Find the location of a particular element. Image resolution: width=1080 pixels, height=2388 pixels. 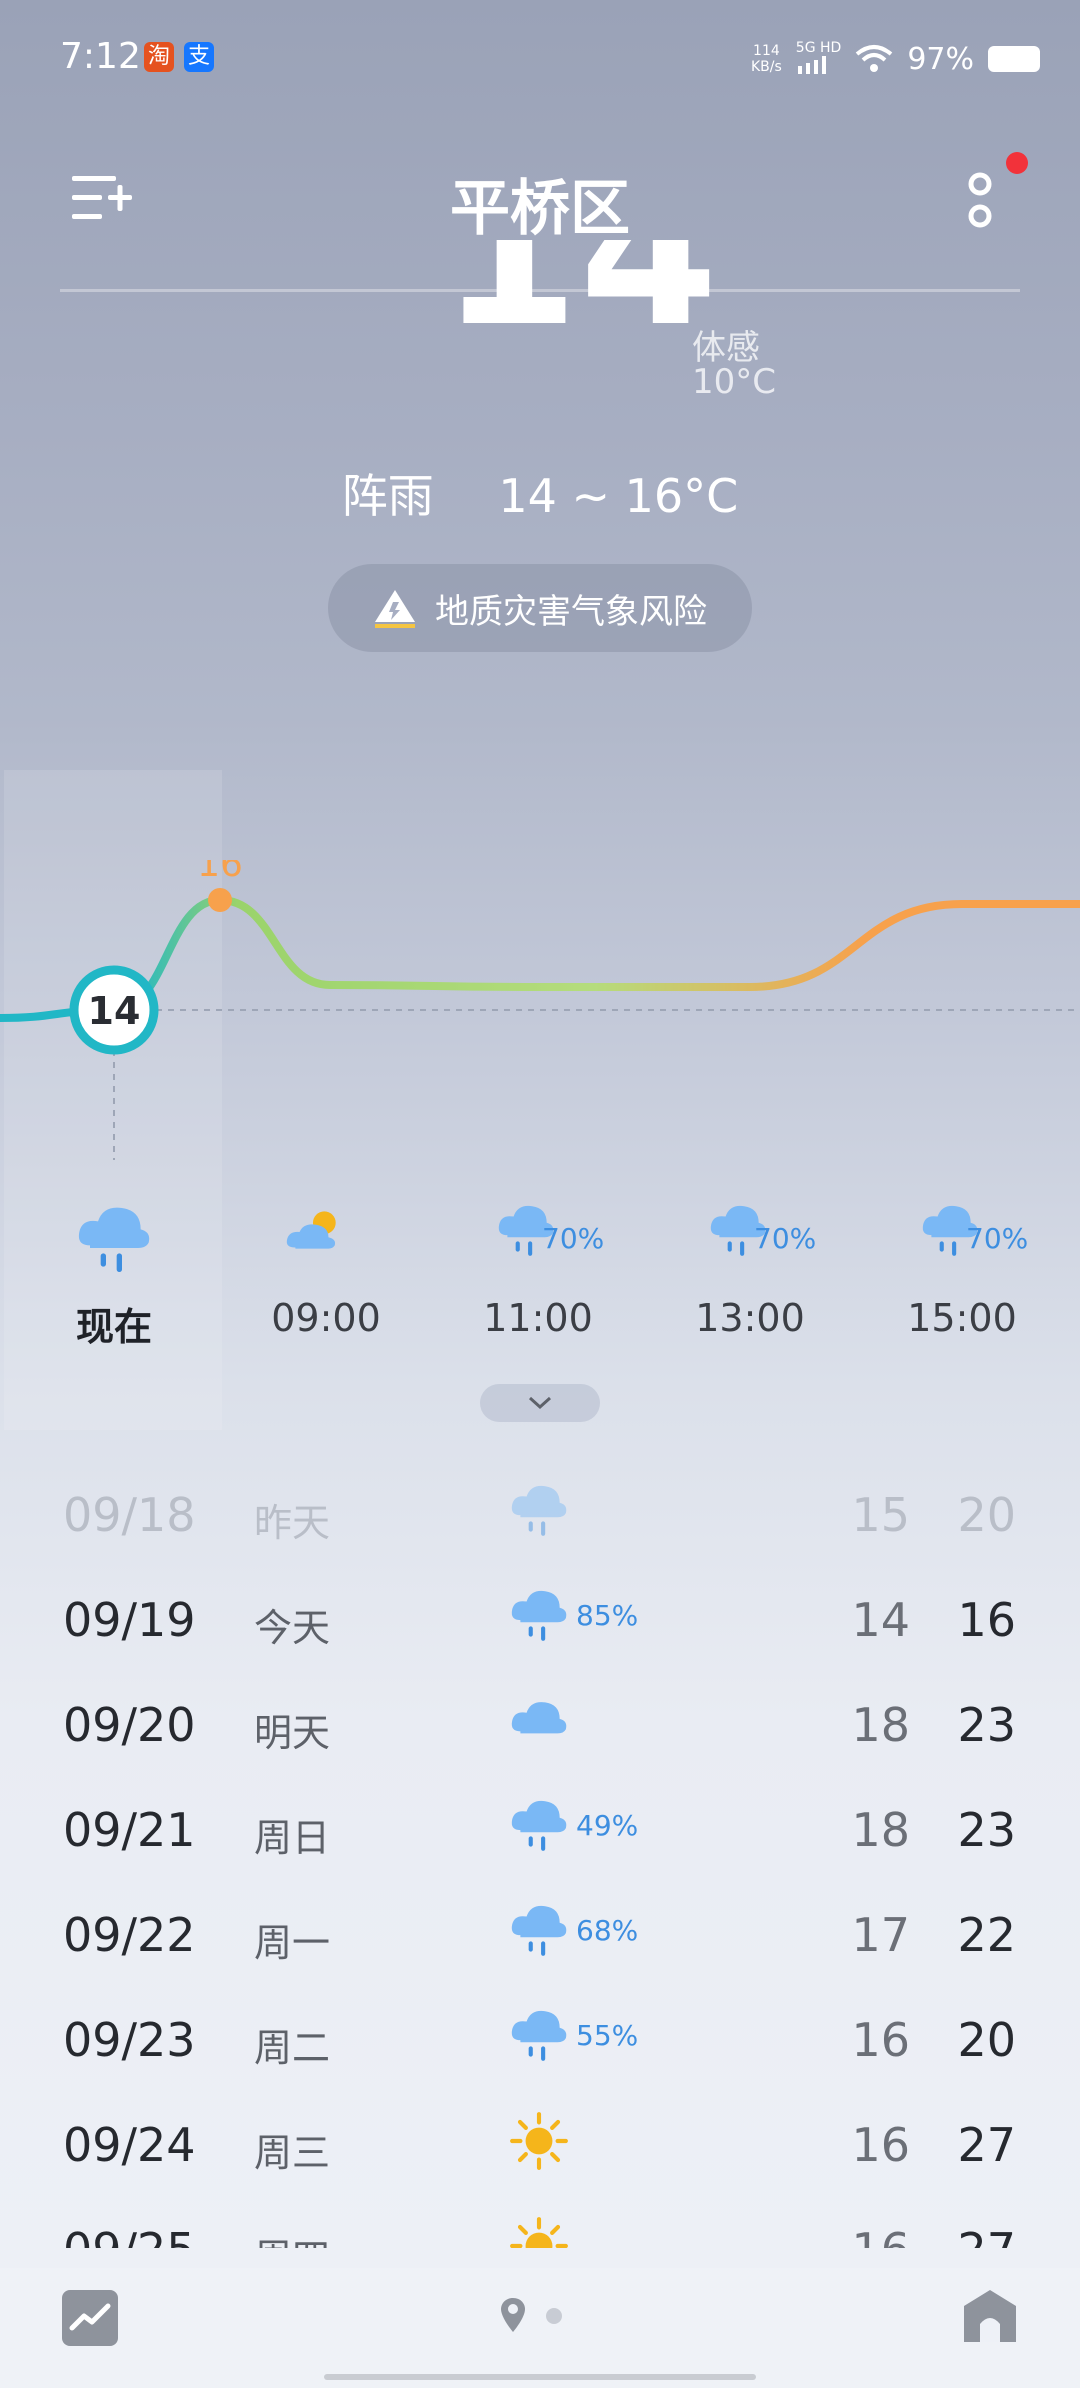

alipay-app-icon: 支 is located at coordinates (199, 57).